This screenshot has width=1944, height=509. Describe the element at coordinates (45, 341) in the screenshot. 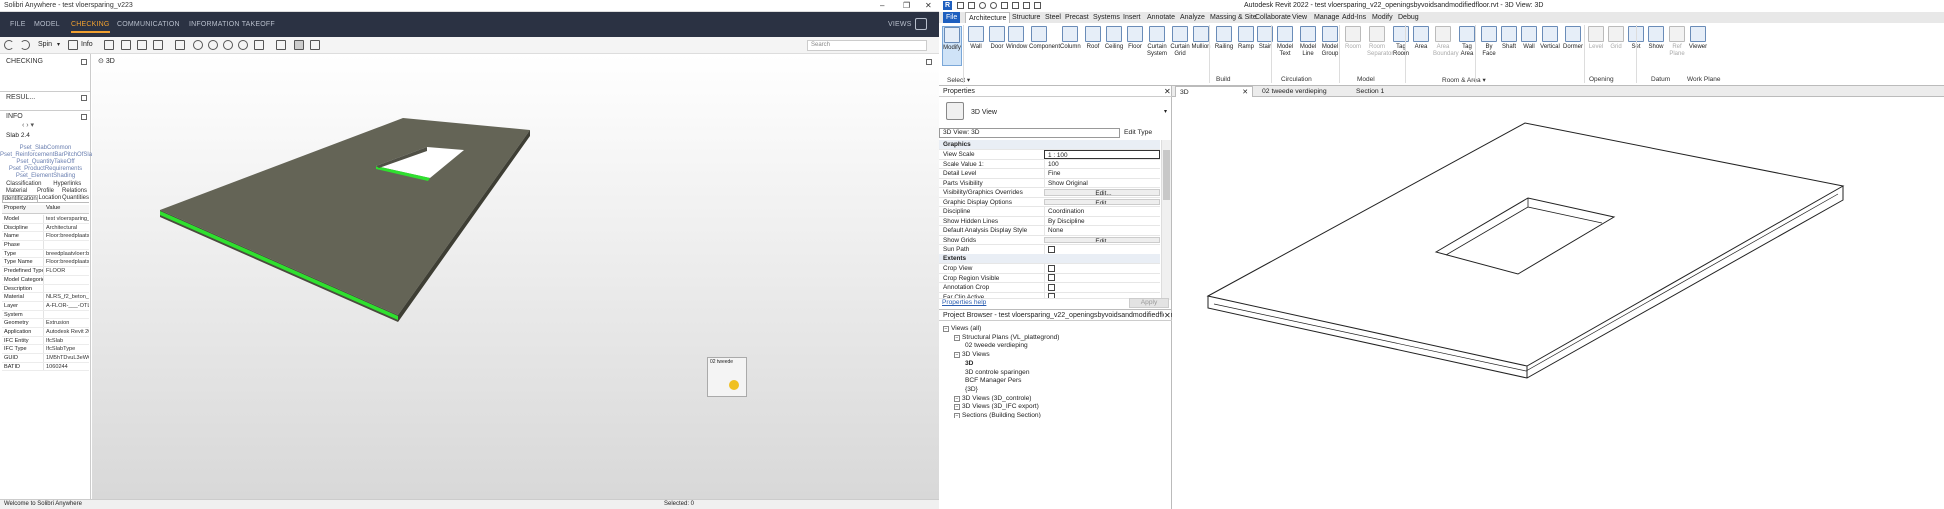

I see `property-row: IFC Entity IfcSlab` at that location.